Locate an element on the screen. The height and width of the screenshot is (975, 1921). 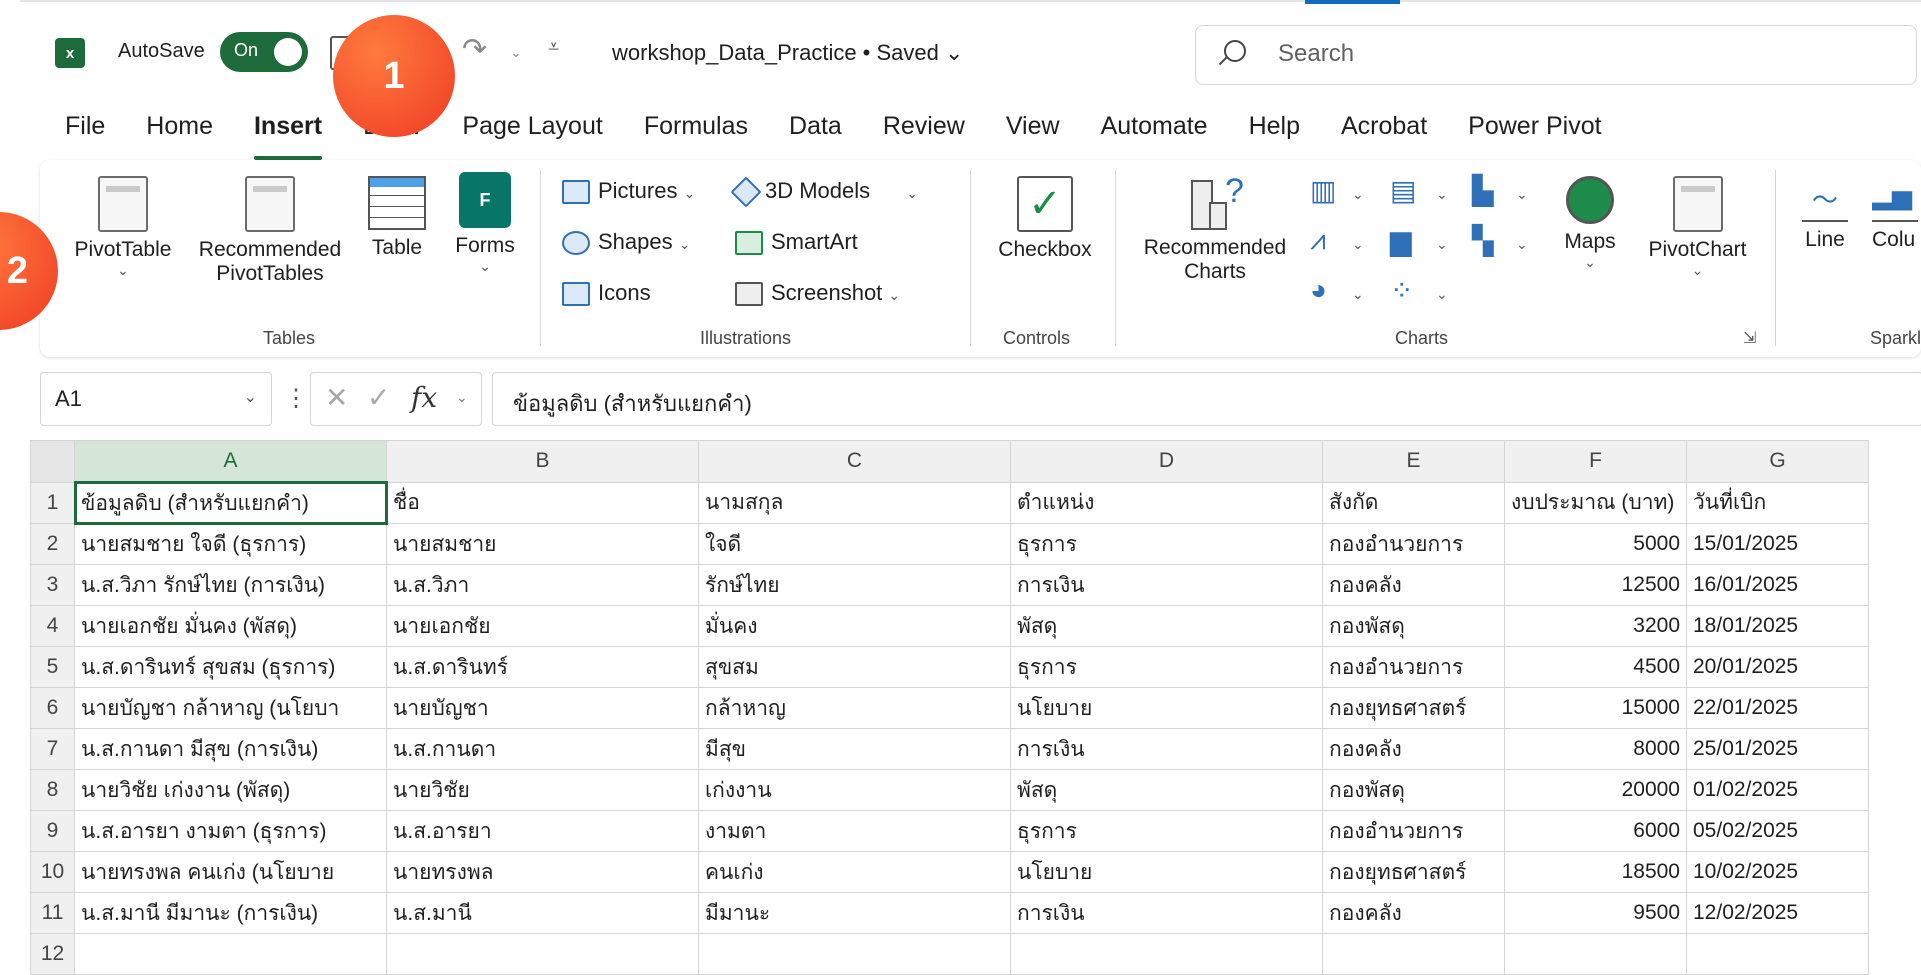
insert-function-icon: fx is located at coordinates (424, 397).